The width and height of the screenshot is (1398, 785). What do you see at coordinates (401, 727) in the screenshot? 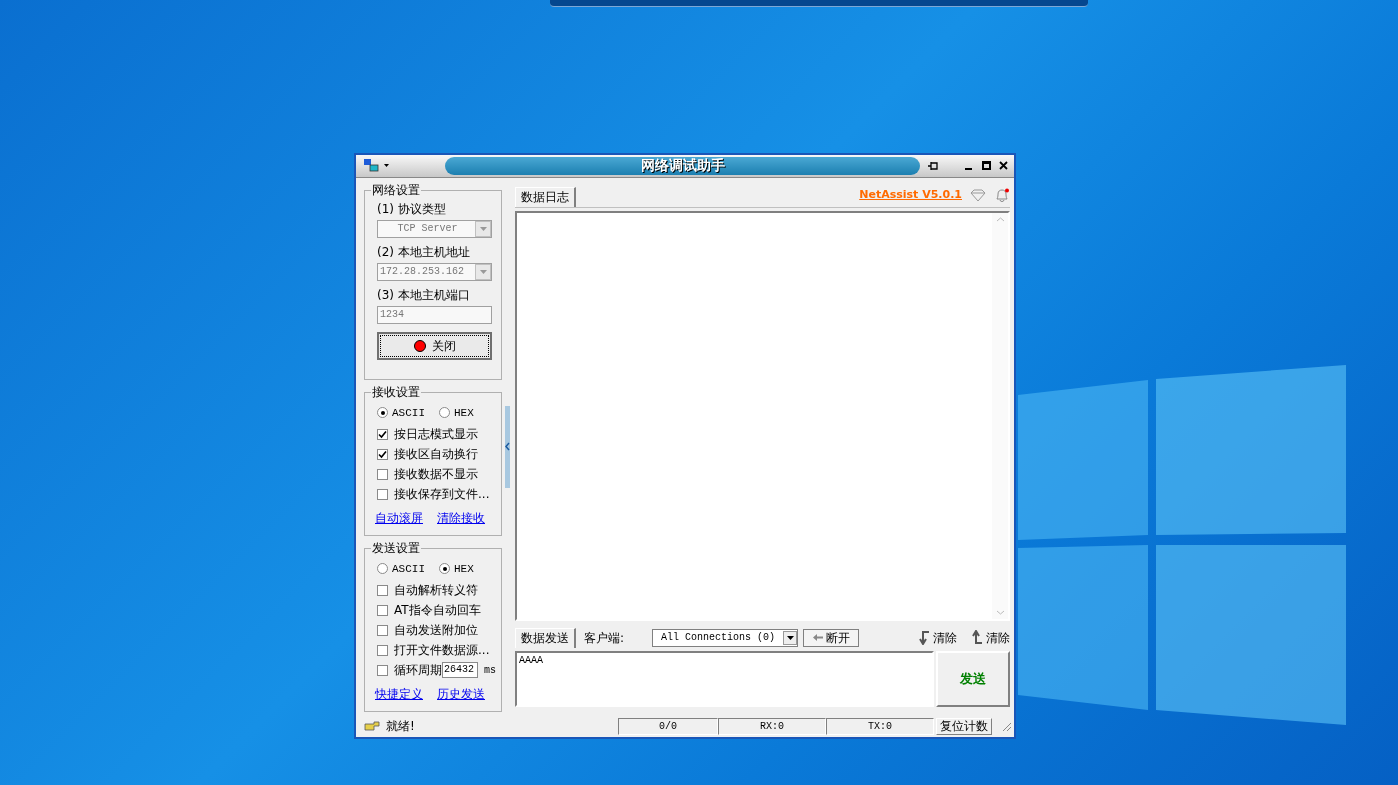
I see `status-message: 就绪!` at bounding box center [401, 727].